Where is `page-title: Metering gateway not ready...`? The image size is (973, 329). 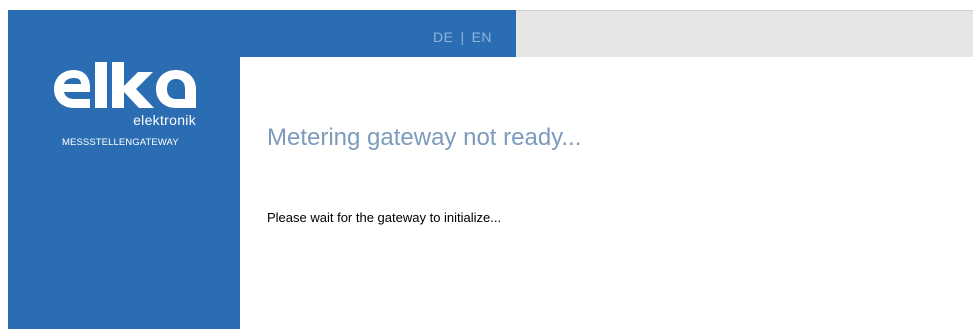
page-title: Metering gateway not ready... is located at coordinates (424, 137).